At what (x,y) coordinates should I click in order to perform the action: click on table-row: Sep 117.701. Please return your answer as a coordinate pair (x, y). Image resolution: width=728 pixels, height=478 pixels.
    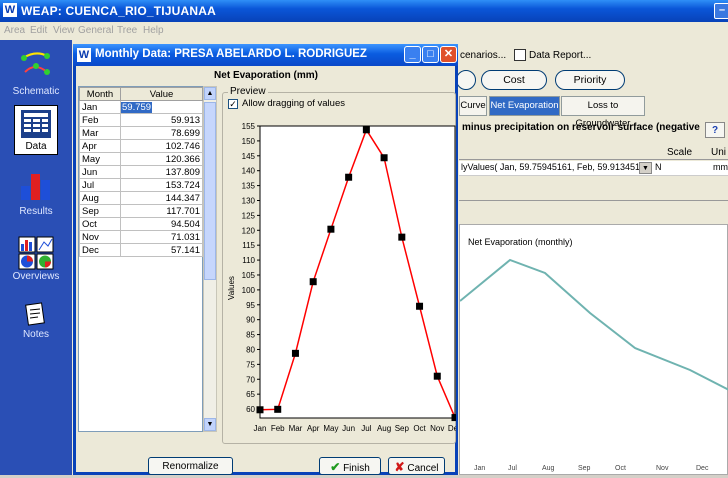
    Looking at the image, I should click on (141, 211).